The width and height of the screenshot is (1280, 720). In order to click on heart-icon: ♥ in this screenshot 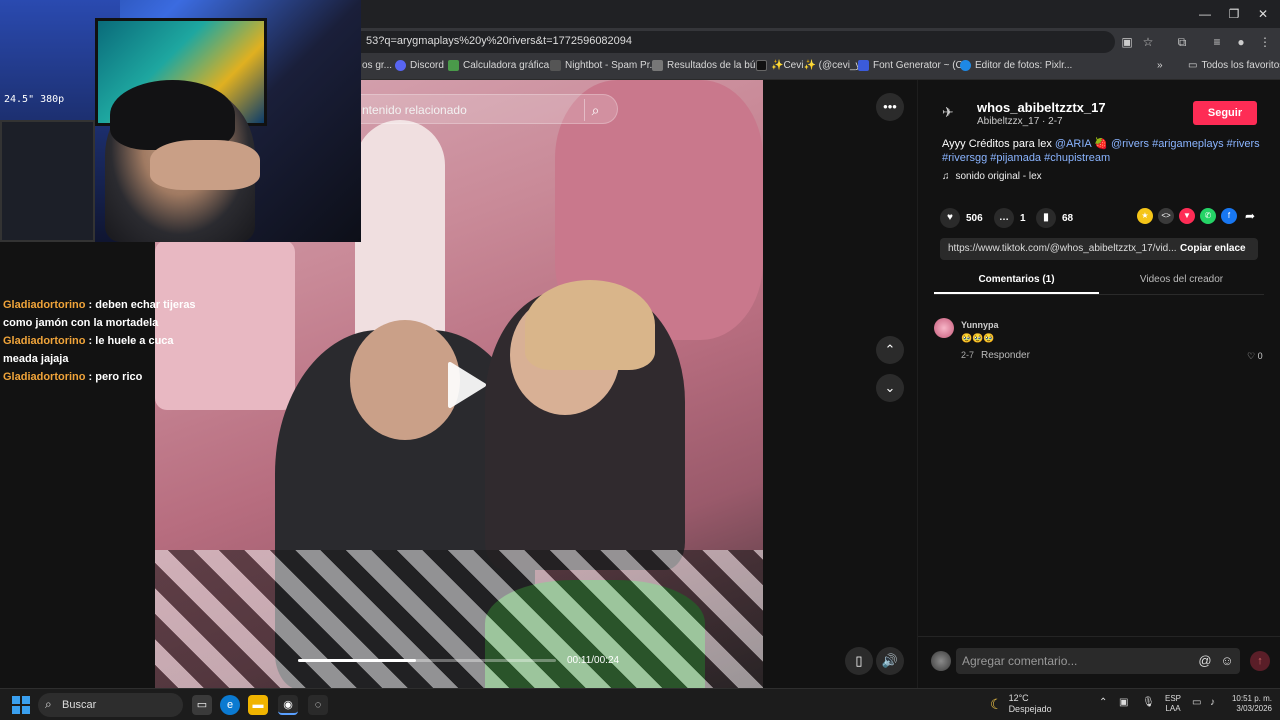, I will do `click(950, 218)`.